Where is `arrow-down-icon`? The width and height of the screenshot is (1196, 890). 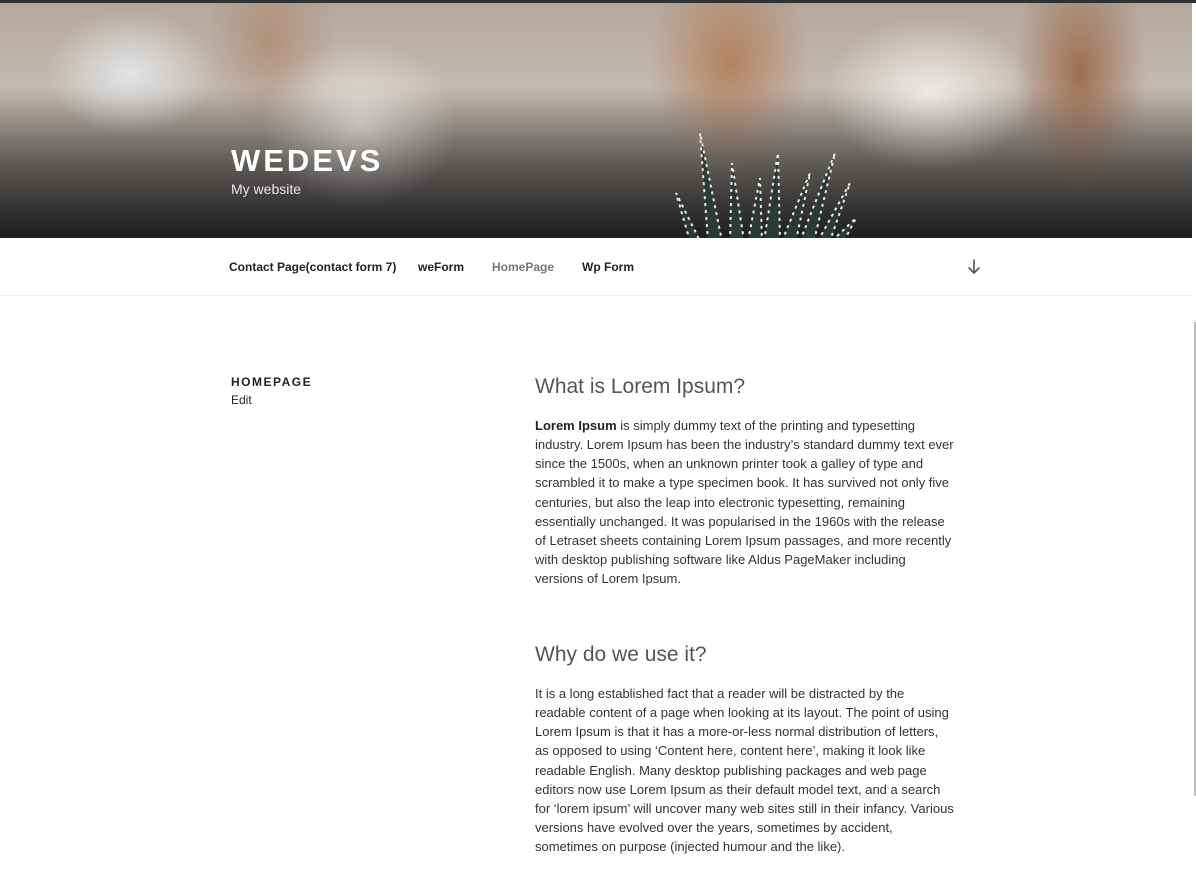 arrow-down-icon is located at coordinates (974, 267).